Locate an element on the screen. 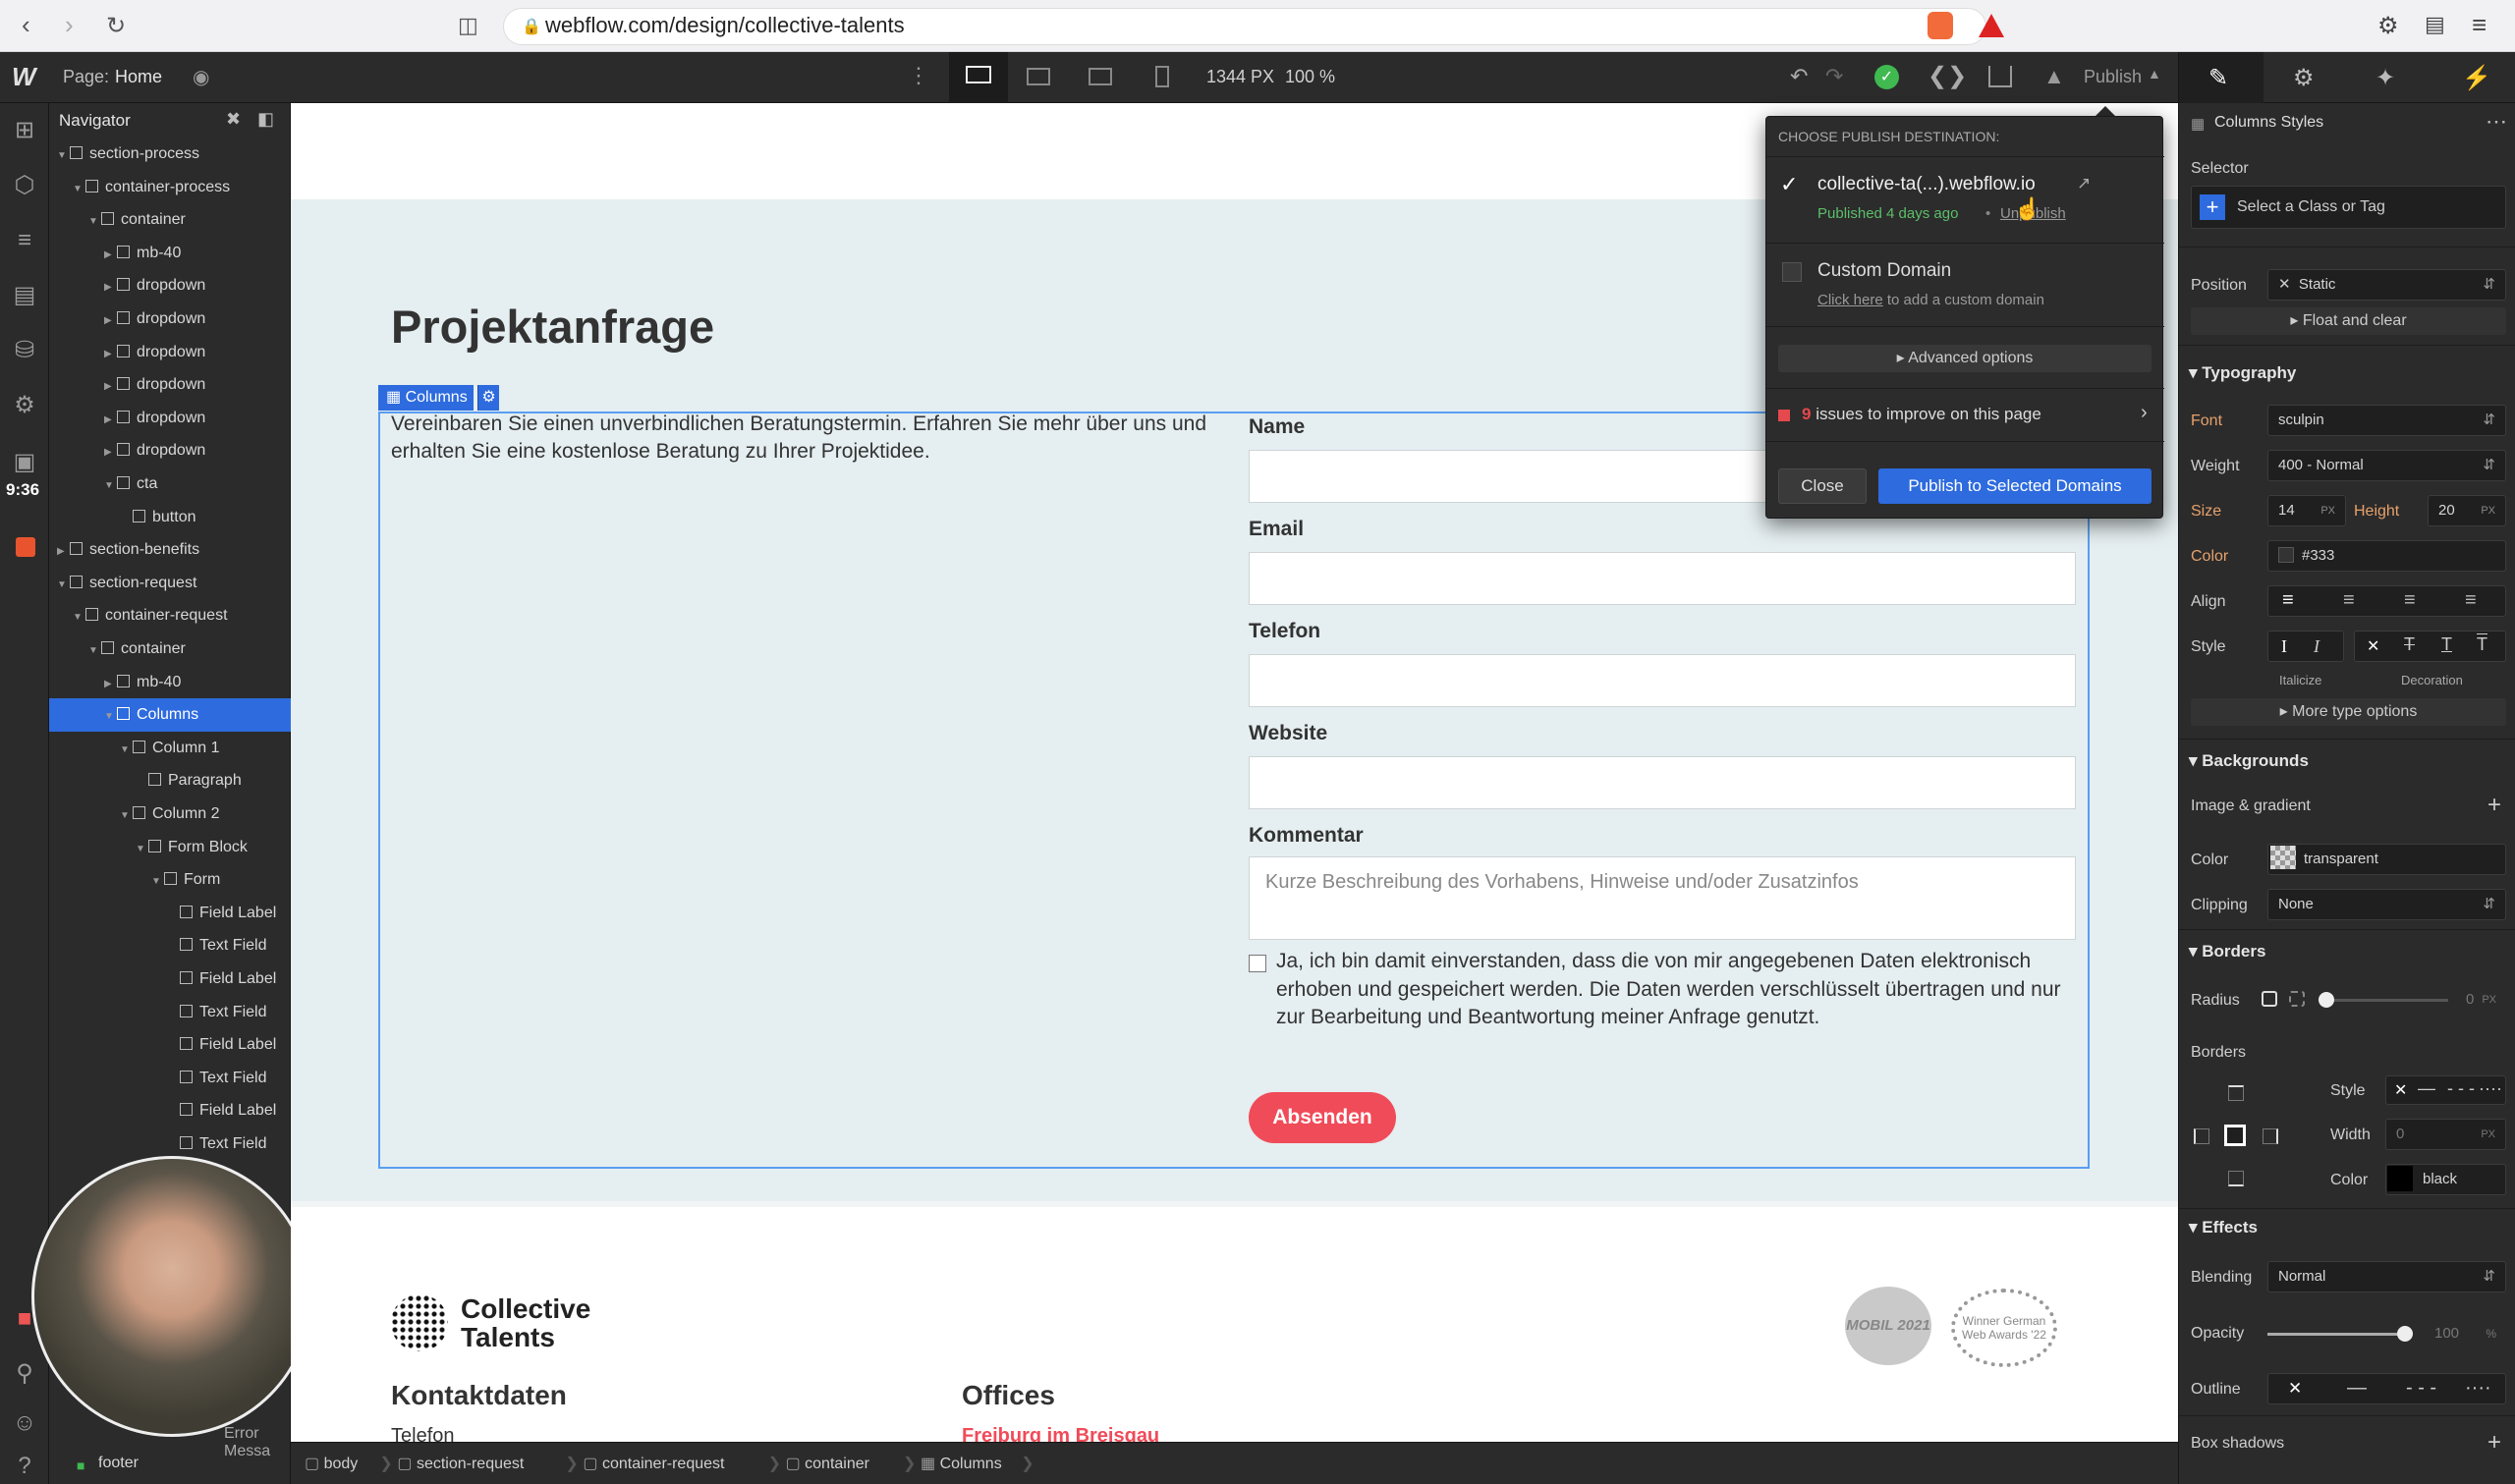 This screenshot has width=2515, height=1484. ecommerce-icon: ⚙ is located at coordinates (24, 405).